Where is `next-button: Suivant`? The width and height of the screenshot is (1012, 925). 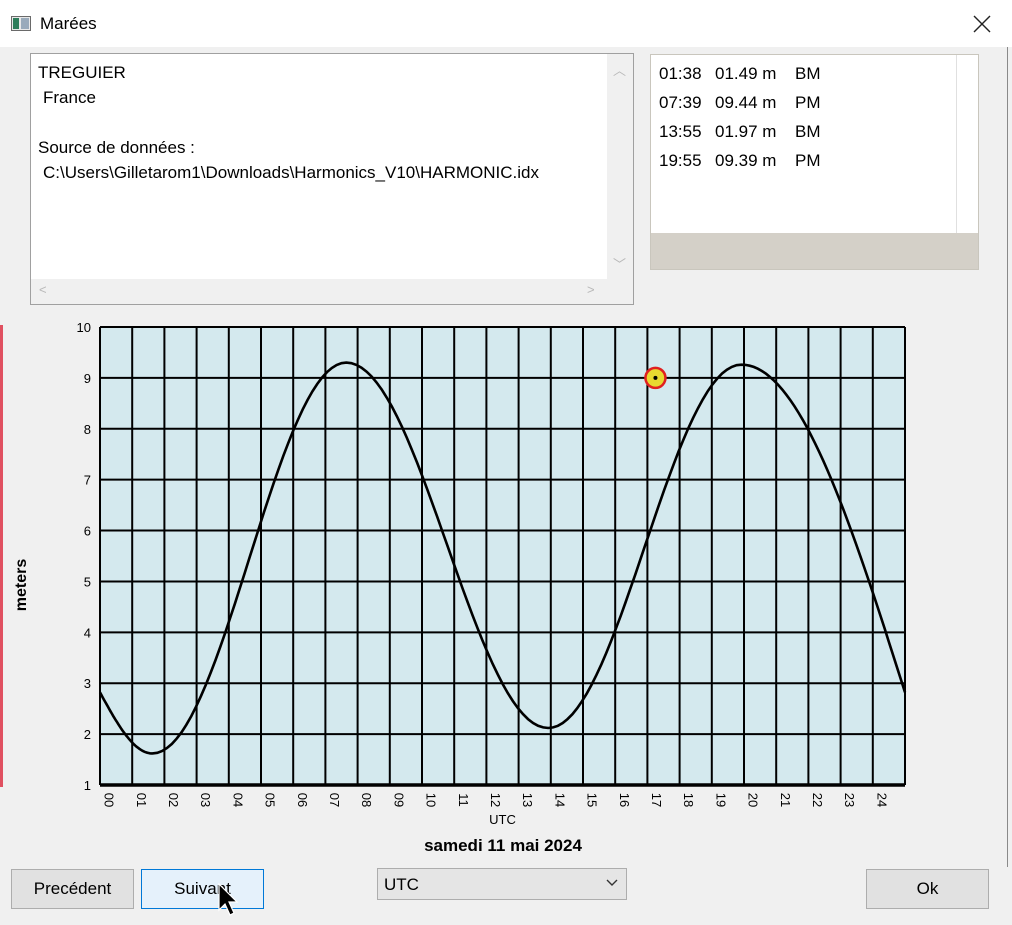 next-button: Suivant is located at coordinates (202, 889).